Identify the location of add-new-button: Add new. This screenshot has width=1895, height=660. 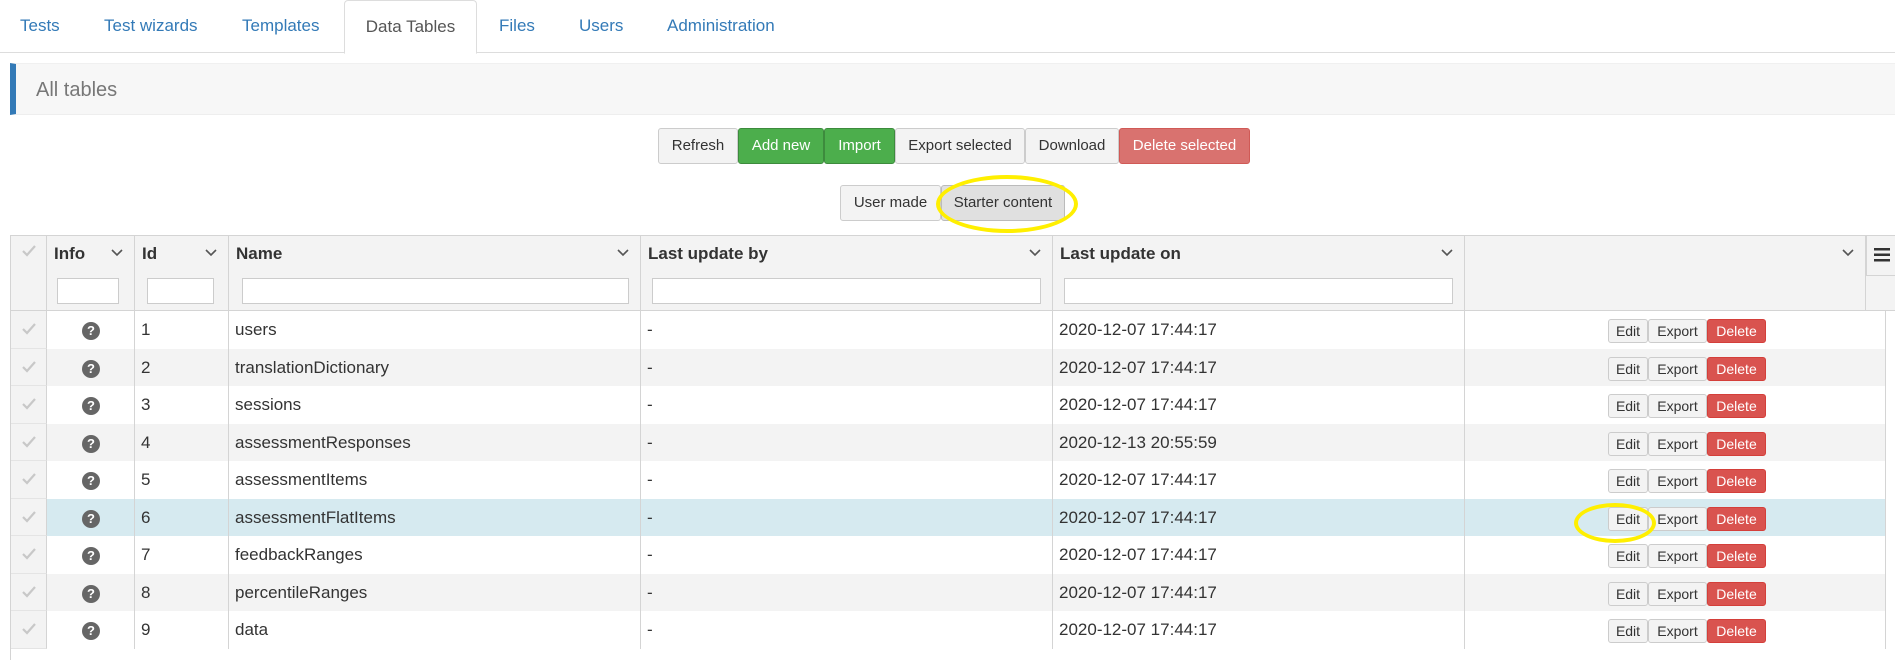
(781, 146).